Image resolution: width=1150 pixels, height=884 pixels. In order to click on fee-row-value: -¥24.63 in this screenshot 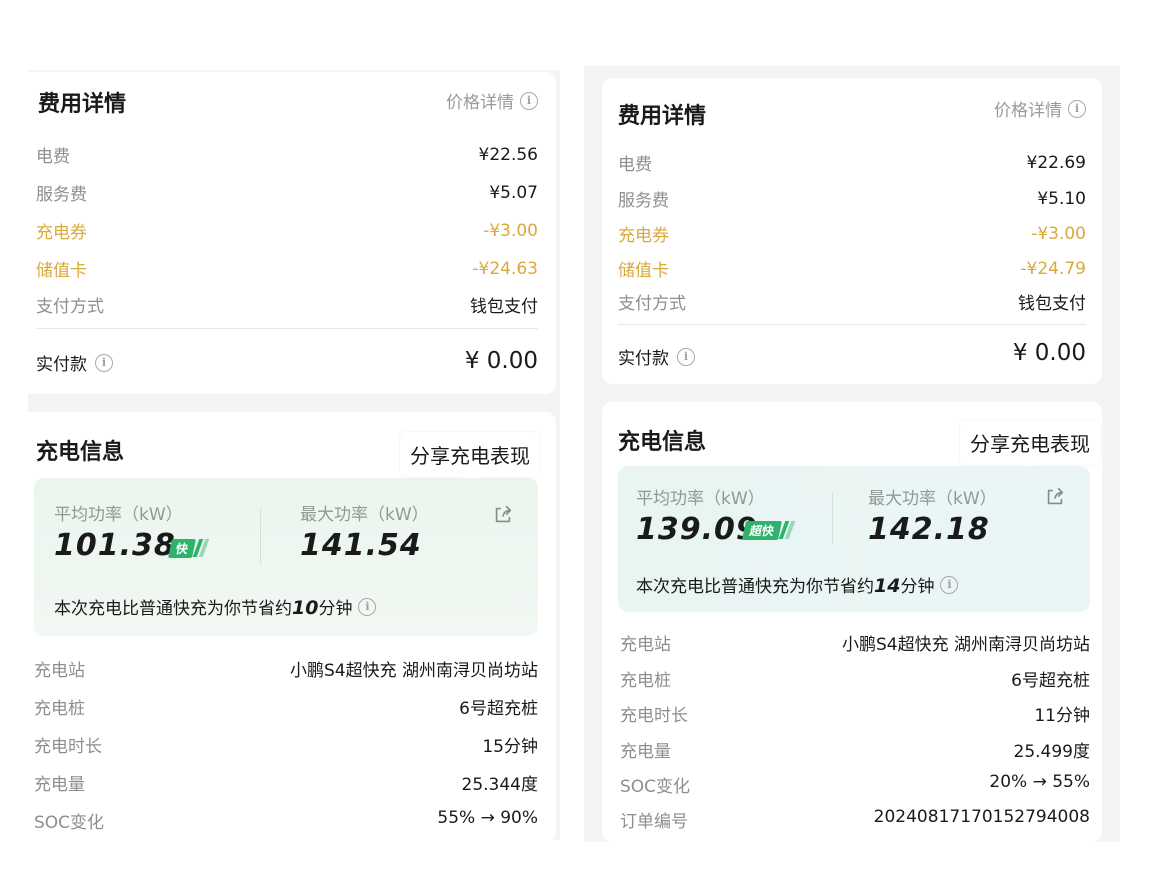, I will do `click(505, 268)`.